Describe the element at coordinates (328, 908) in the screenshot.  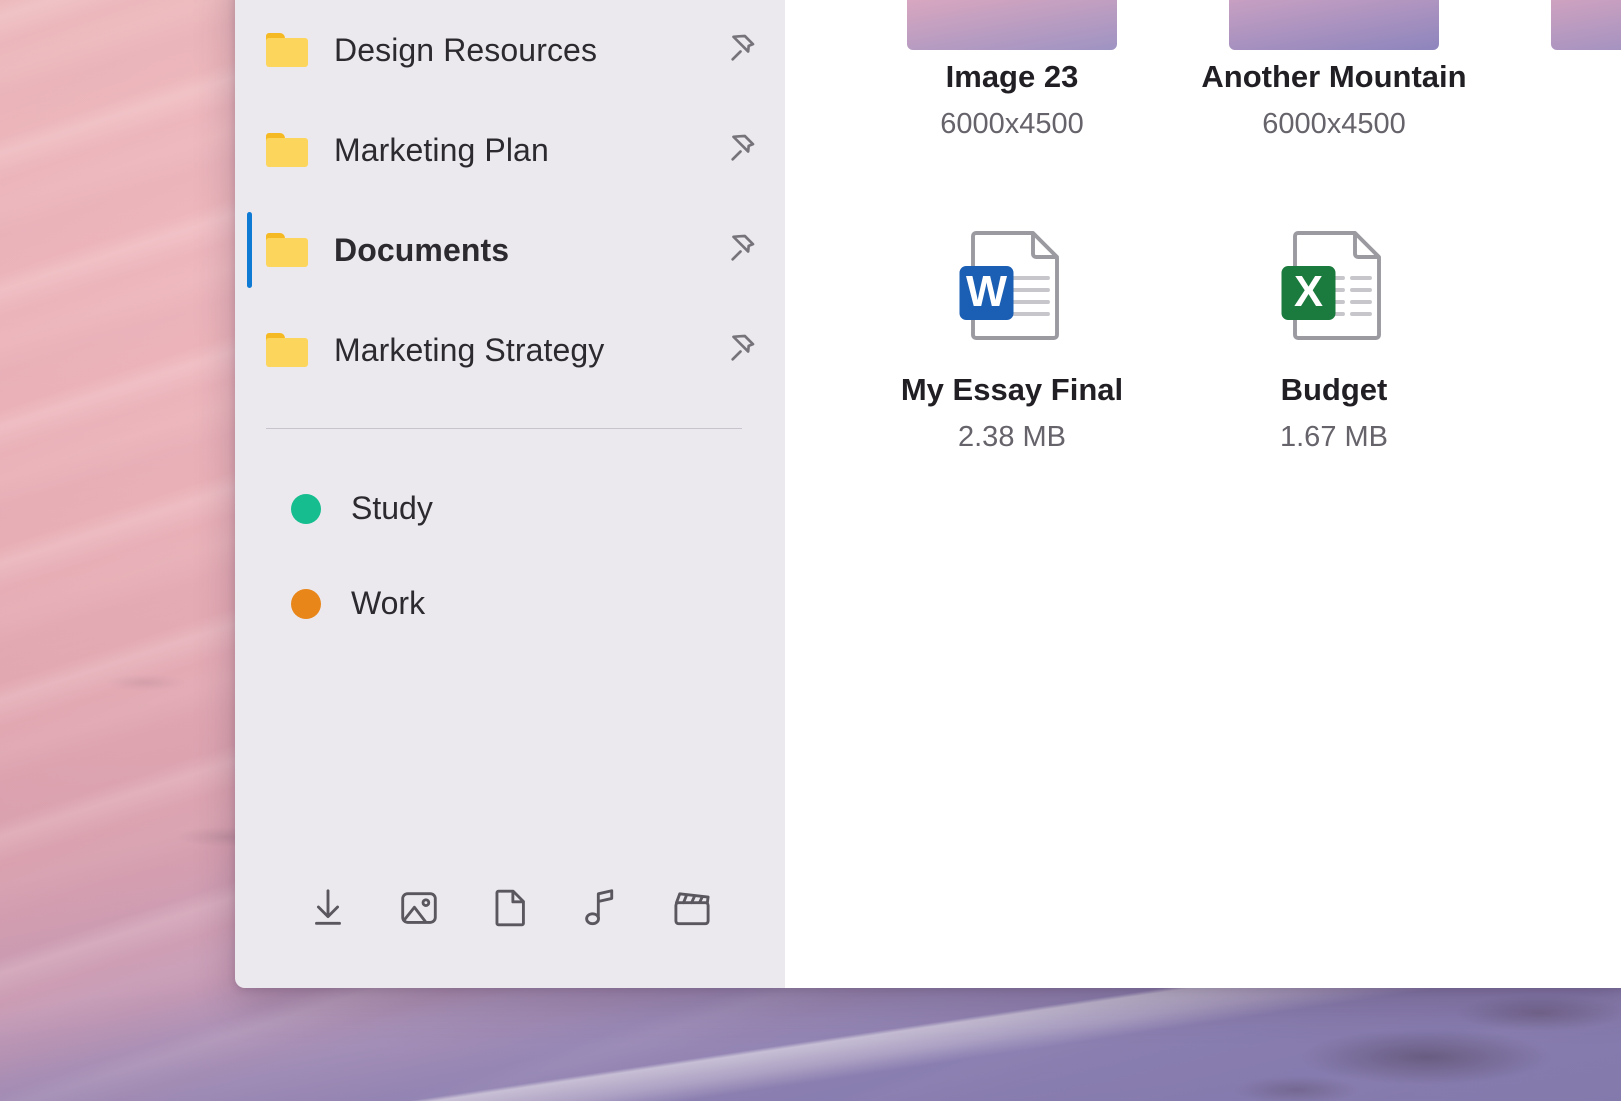
I see `downloads-icon` at that location.